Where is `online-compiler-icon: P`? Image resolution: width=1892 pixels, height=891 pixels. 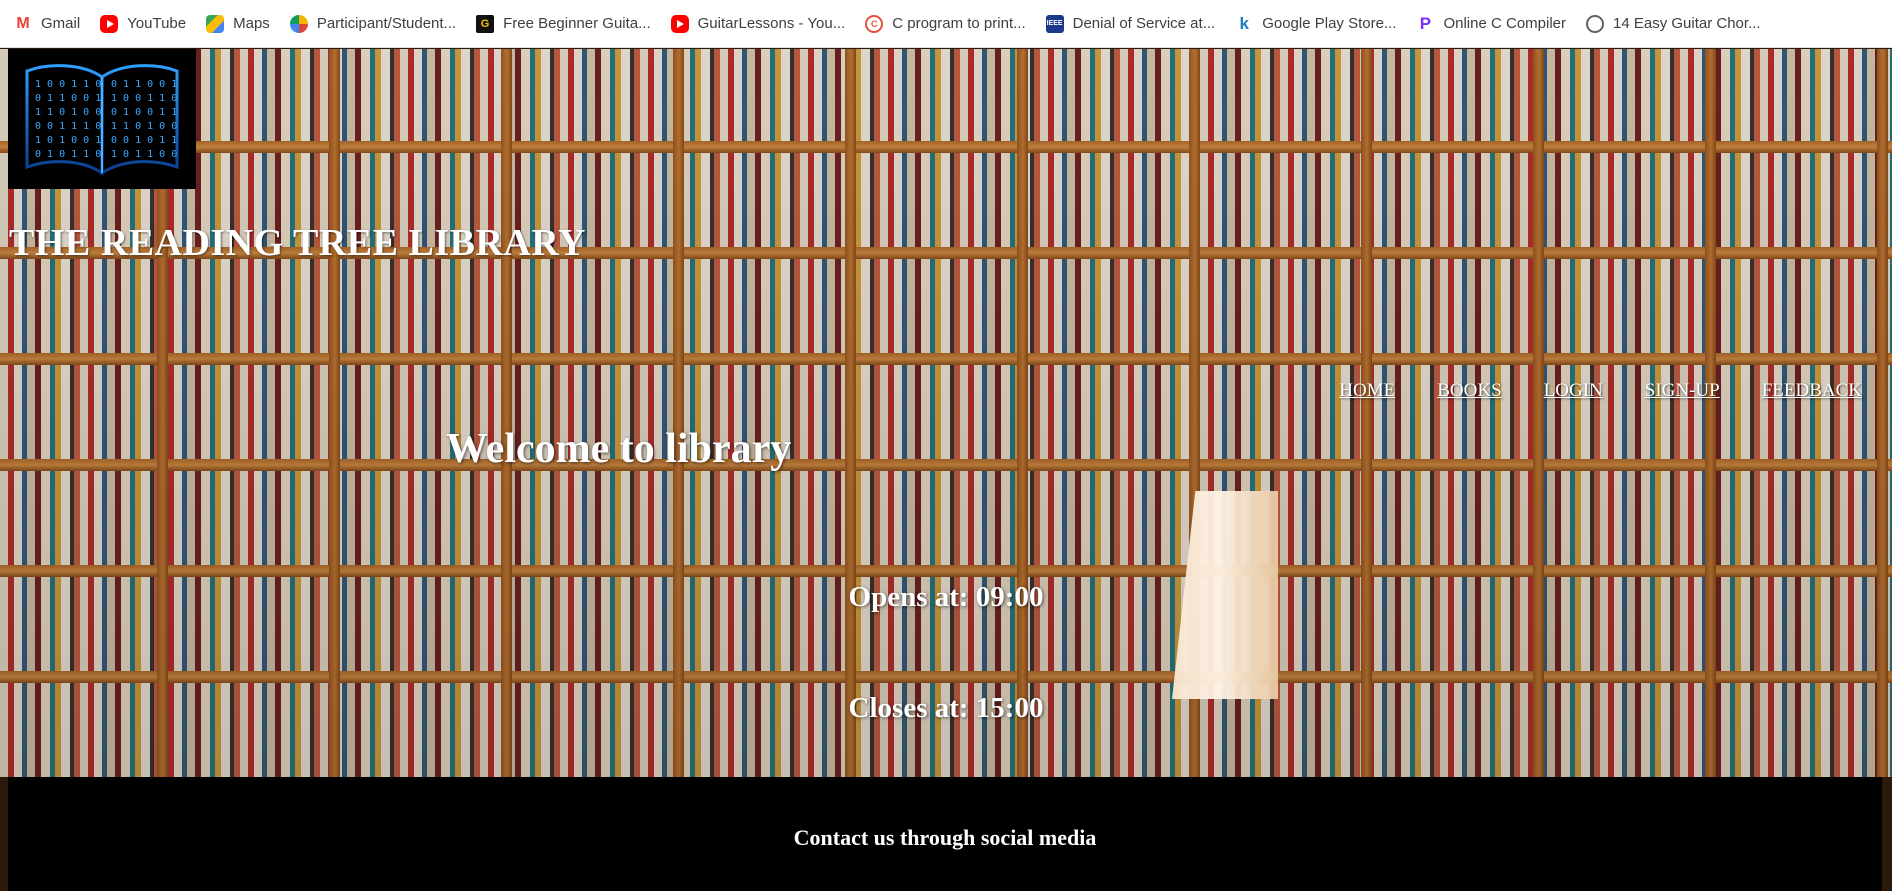 online-compiler-icon: P is located at coordinates (1425, 23).